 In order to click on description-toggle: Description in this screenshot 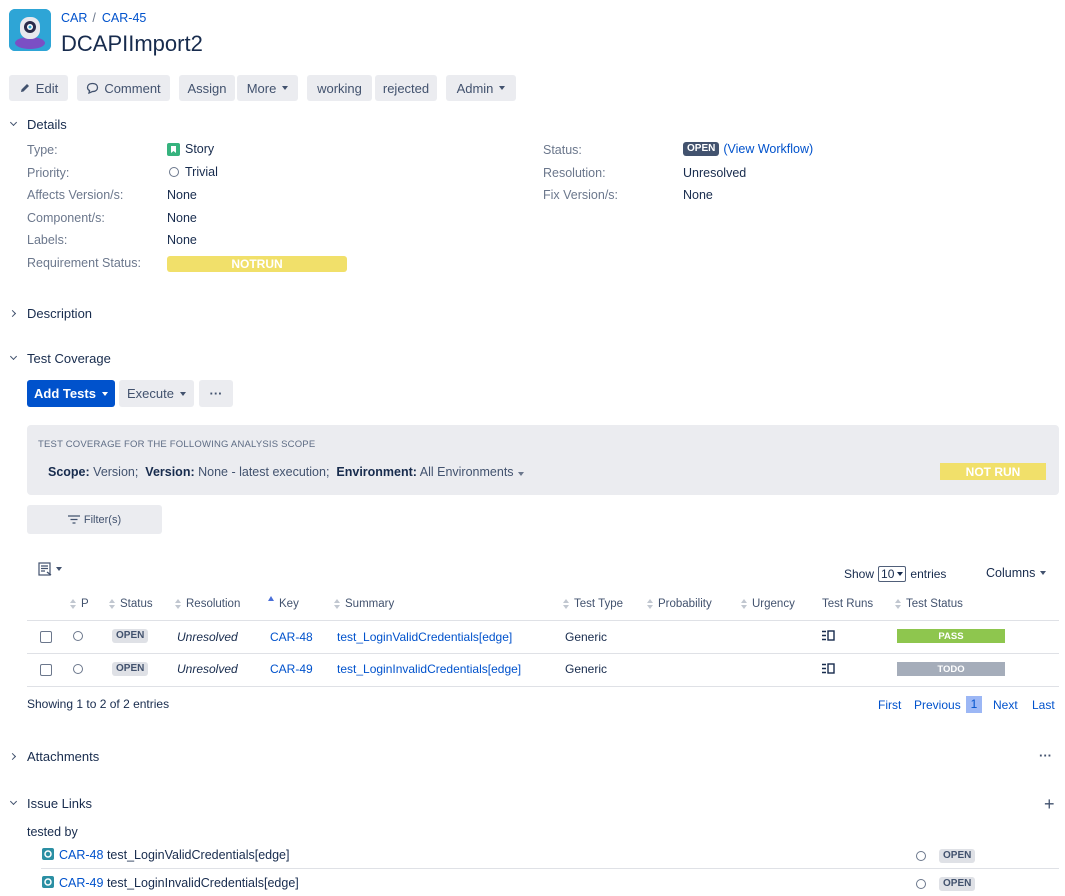, I will do `click(50, 313)`.